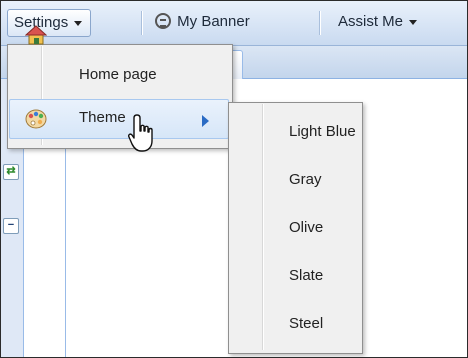 Image resolution: width=468 pixels, height=358 pixels. Describe the element at coordinates (36, 35) in the screenshot. I see `home-icon` at that location.